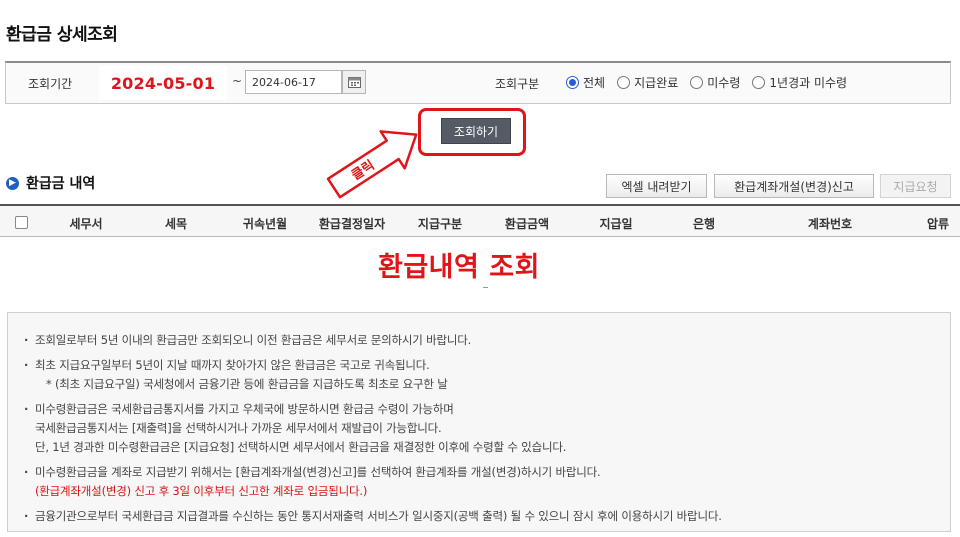 Image resolution: width=960 pixels, height=537 pixels. What do you see at coordinates (372, 164) in the screenshot?
I see `click-arrow-annotation: 클릭` at bounding box center [372, 164].